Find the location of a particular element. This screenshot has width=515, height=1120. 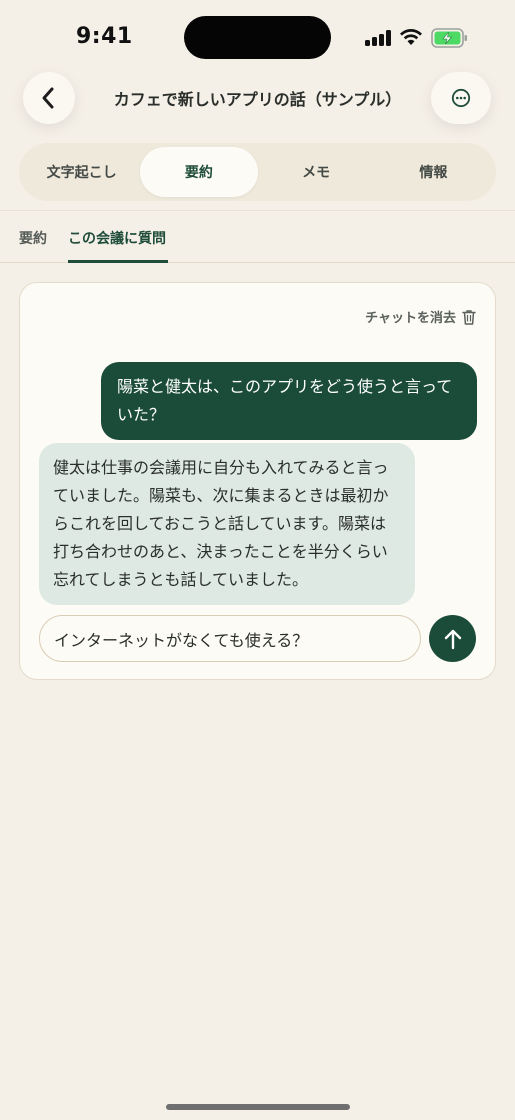

chevron-left-icon is located at coordinates (48, 98).